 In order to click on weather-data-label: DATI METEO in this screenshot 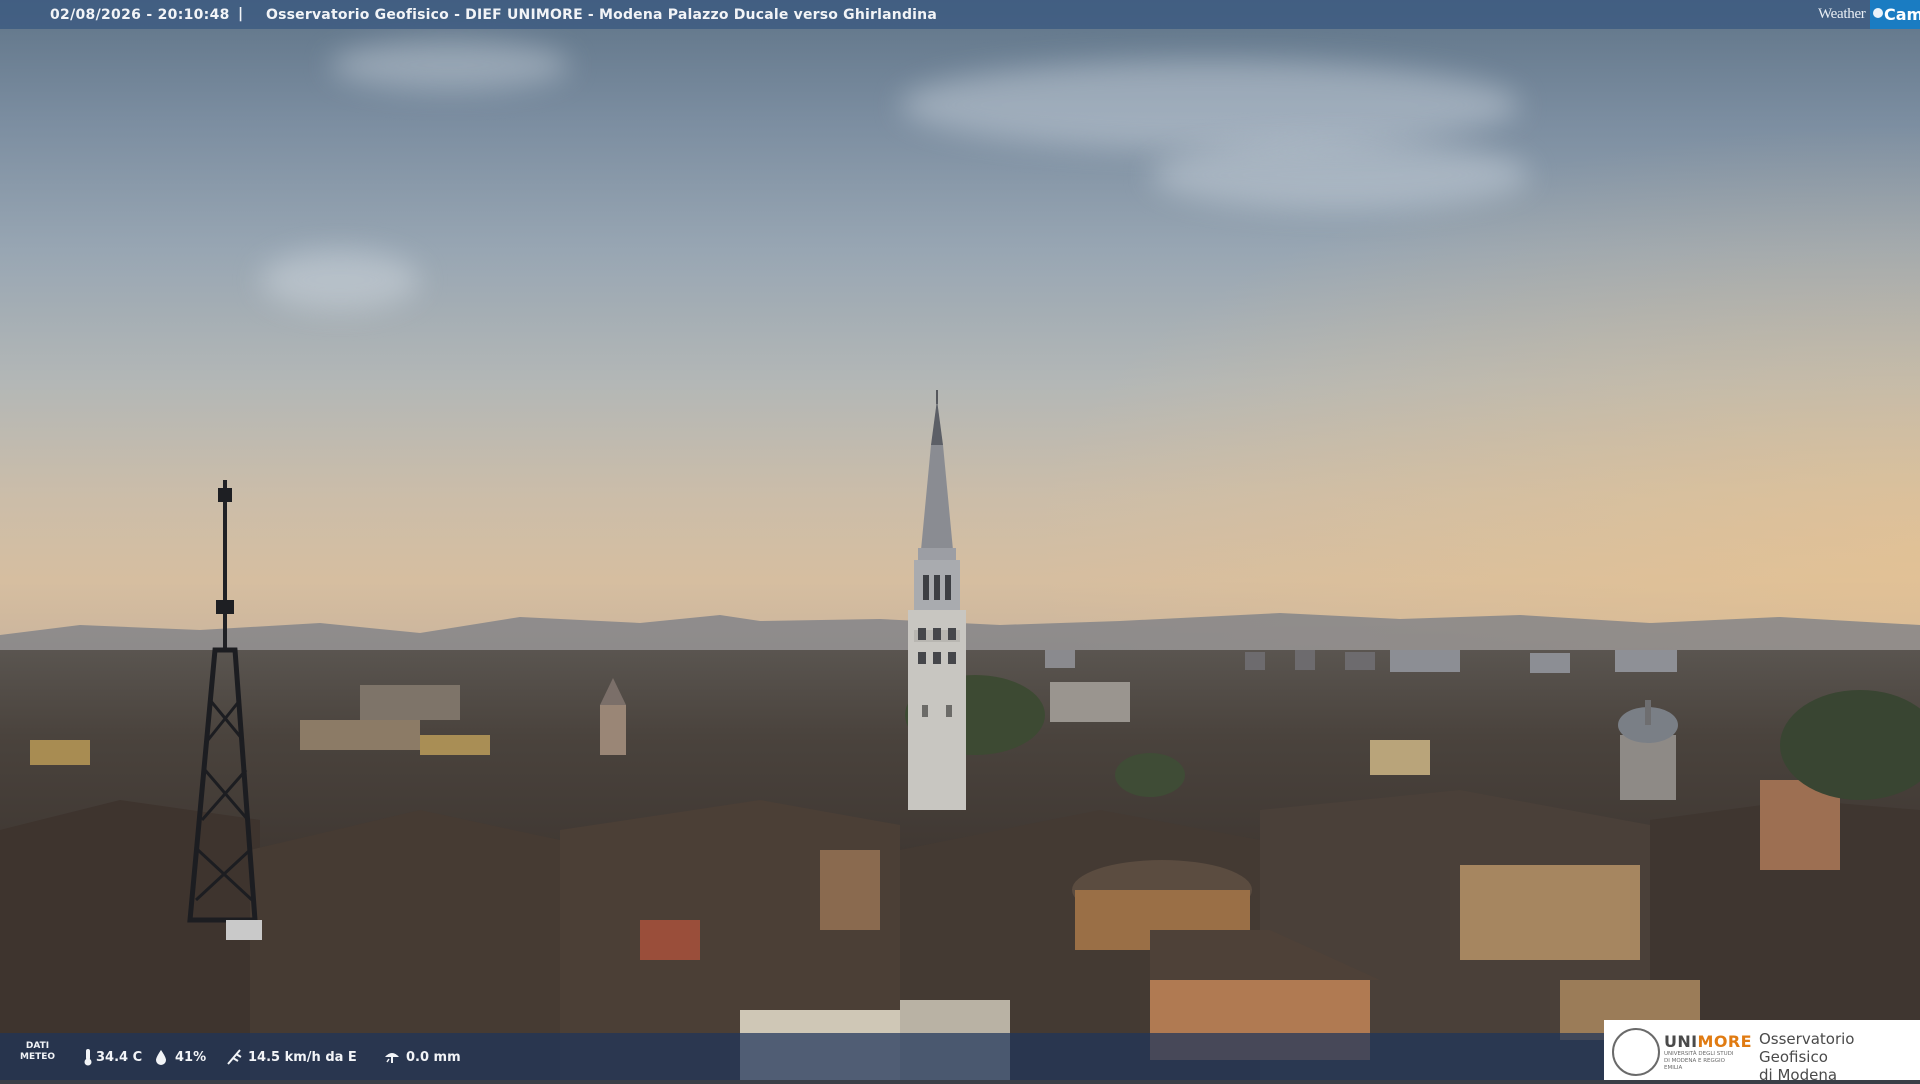, I will do `click(38, 1051)`.